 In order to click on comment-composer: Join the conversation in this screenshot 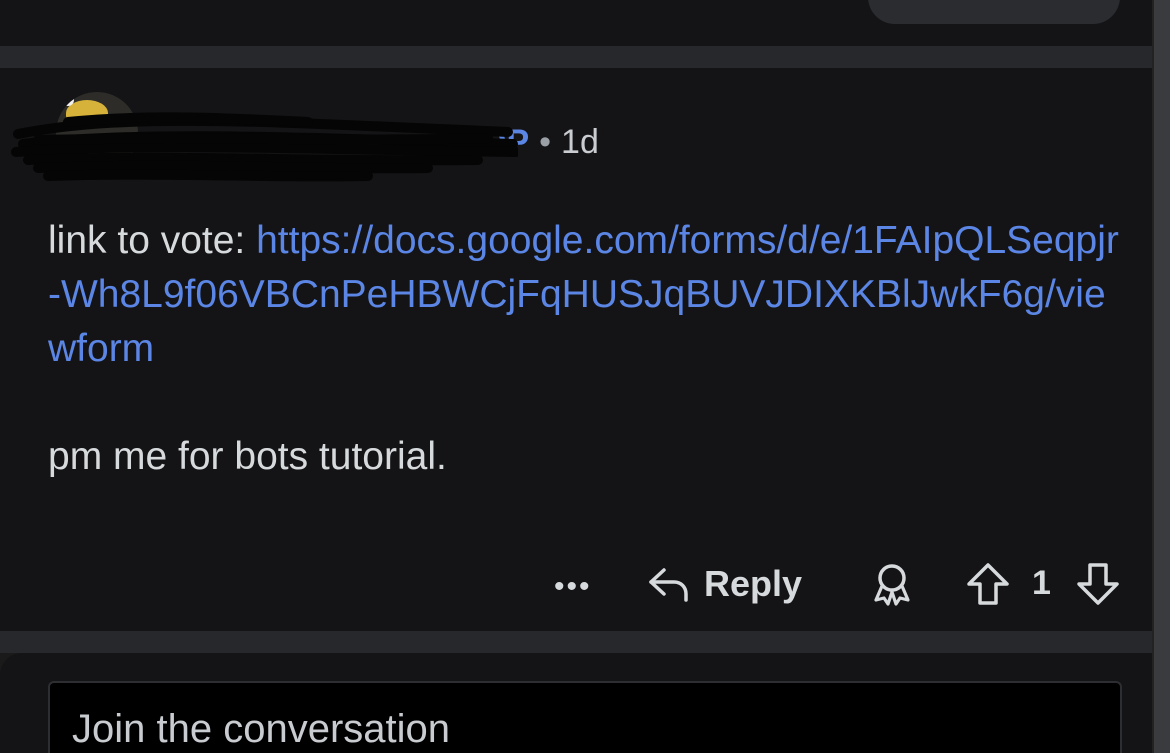, I will do `click(585, 703)`.